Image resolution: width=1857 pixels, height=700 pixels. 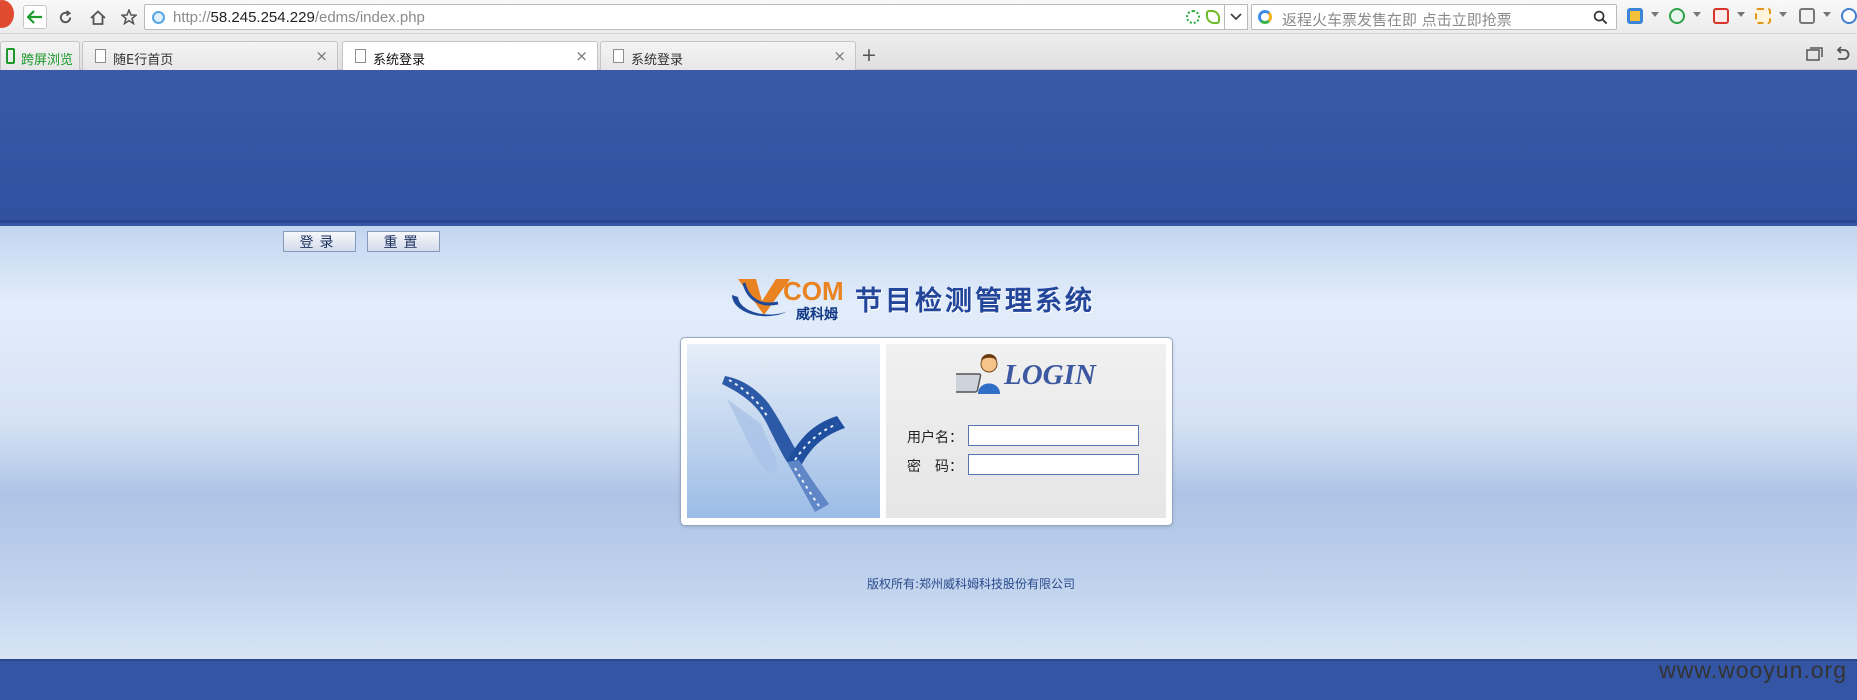 I want to click on back-arrow-icon, so click(x=34, y=17).